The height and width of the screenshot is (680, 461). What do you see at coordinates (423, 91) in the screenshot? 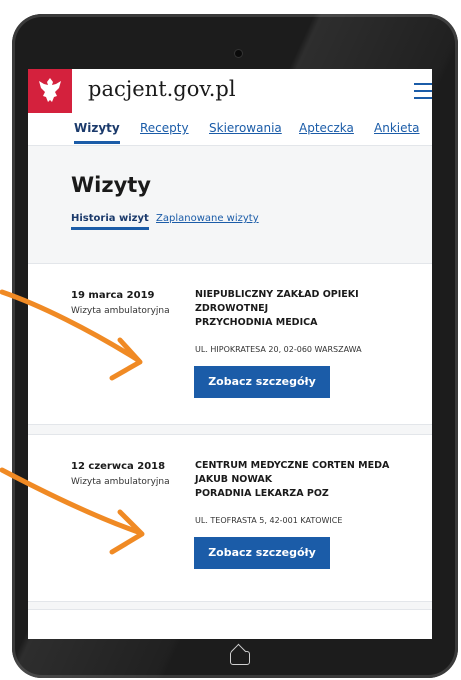
I see `hamburger-menu-icon` at bounding box center [423, 91].